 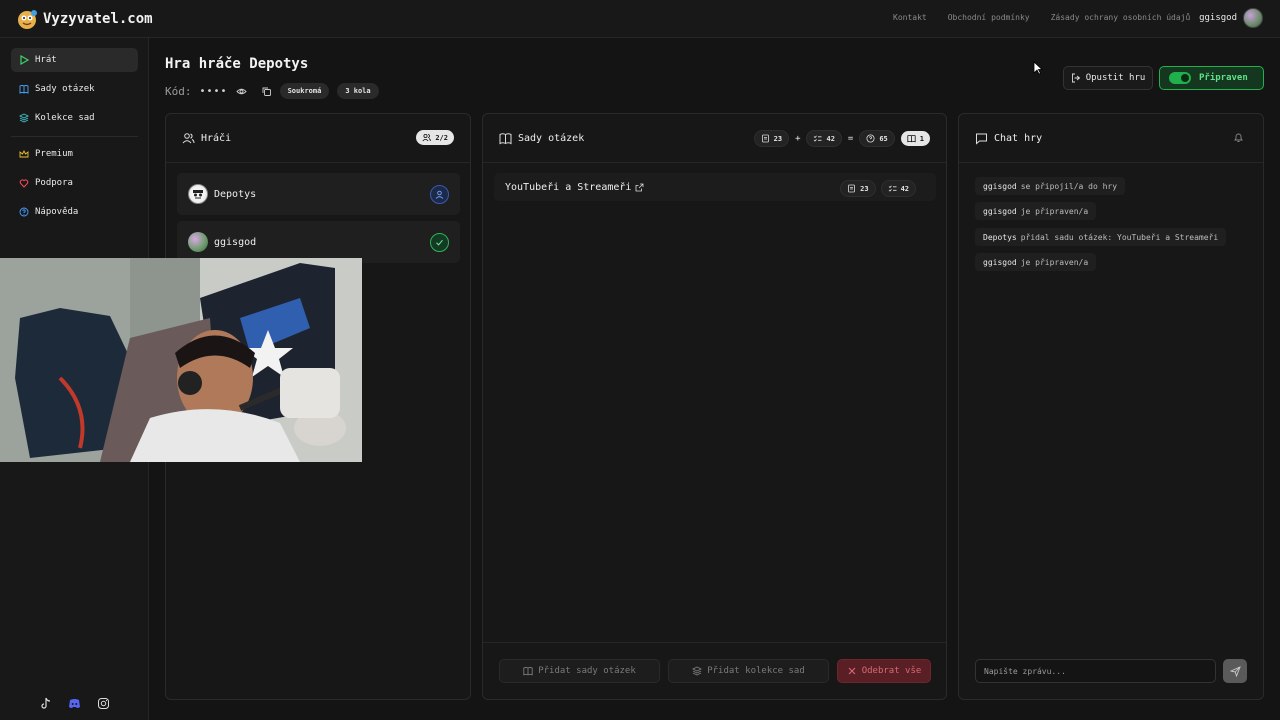 I want to click on avatar-face-icon, so click(x=198, y=194).